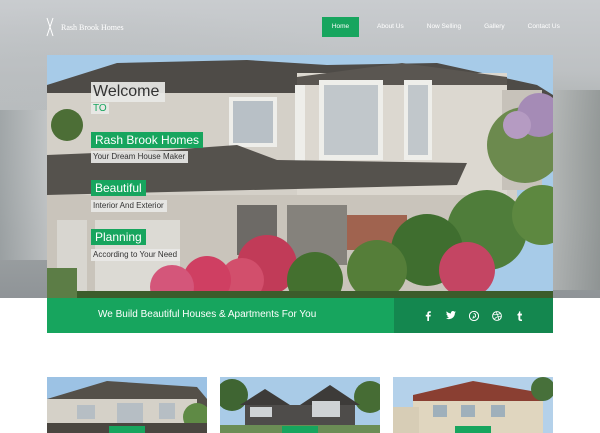 Image resolution: width=600 pixels, height=433 pixels. What do you see at coordinates (444, 27) in the screenshot?
I see `nav-now-selling: Now Selling` at bounding box center [444, 27].